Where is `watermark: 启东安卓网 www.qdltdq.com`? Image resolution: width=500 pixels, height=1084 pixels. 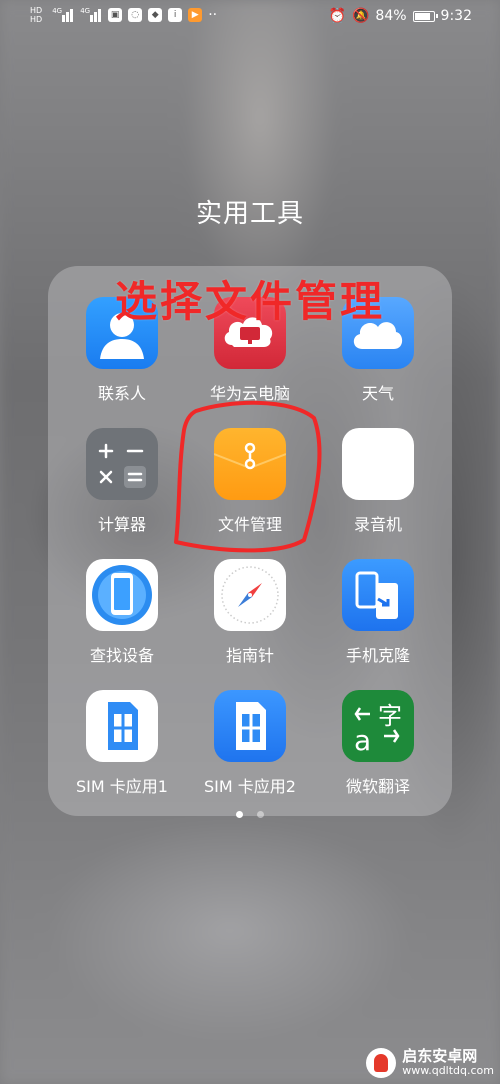 watermark: 启东安卓网 www.qdltdq.com is located at coordinates (430, 1063).